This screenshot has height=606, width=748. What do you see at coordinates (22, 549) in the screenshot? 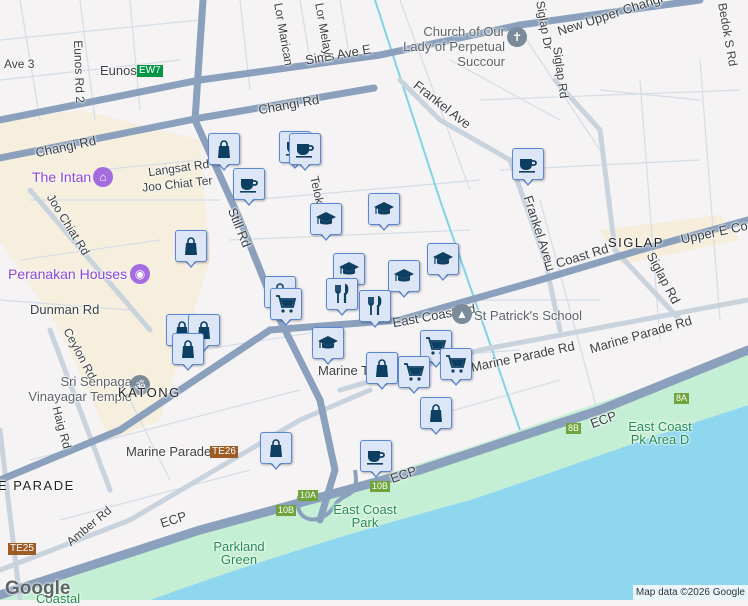
I see `station-badge-te25: TE25` at bounding box center [22, 549].